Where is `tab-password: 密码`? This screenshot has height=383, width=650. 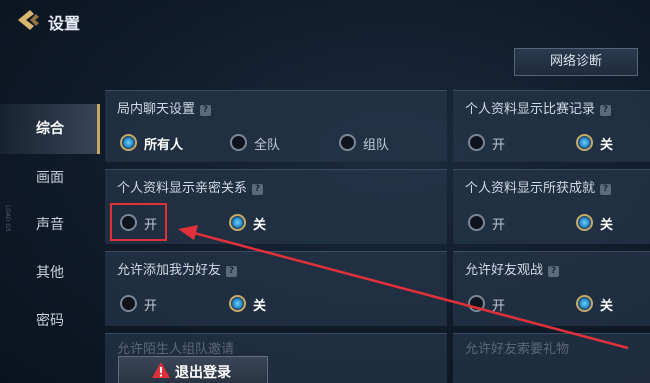
tab-password: 密码 is located at coordinates (50, 321).